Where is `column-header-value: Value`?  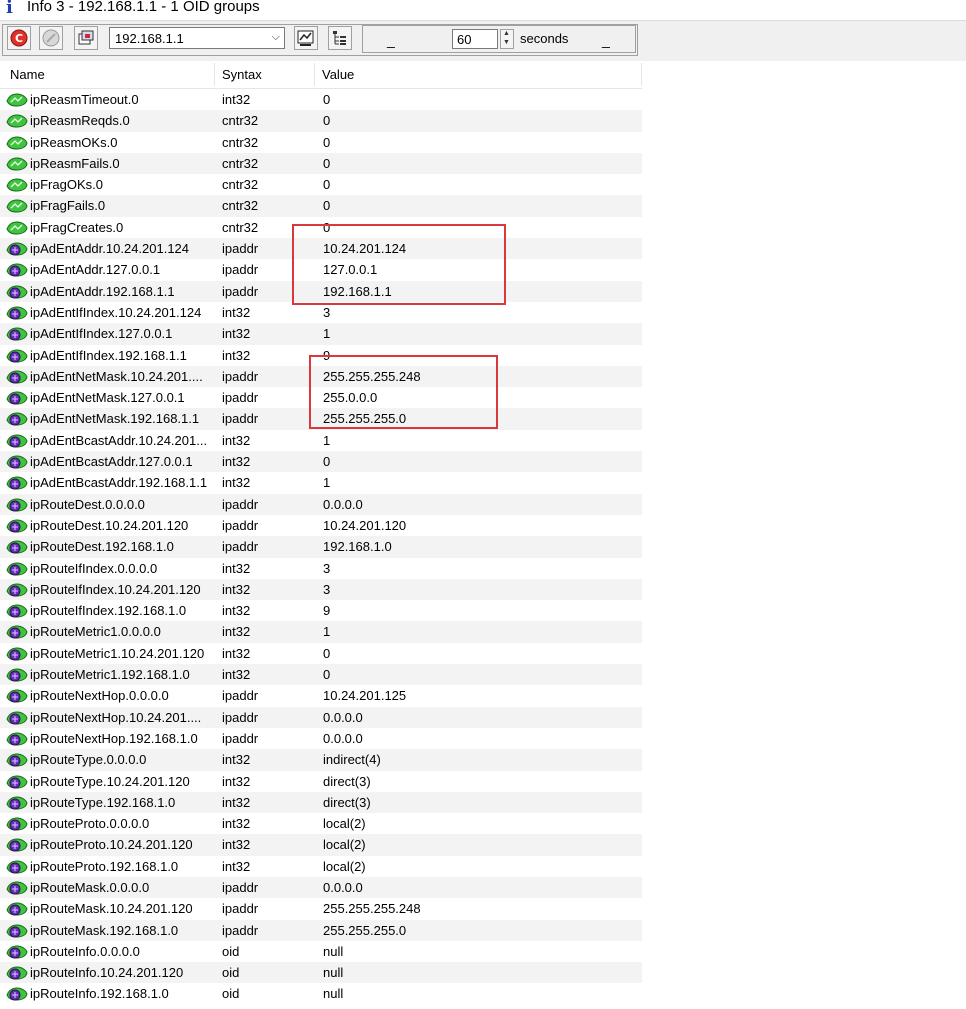
column-header-value: Value is located at coordinates (338, 74).